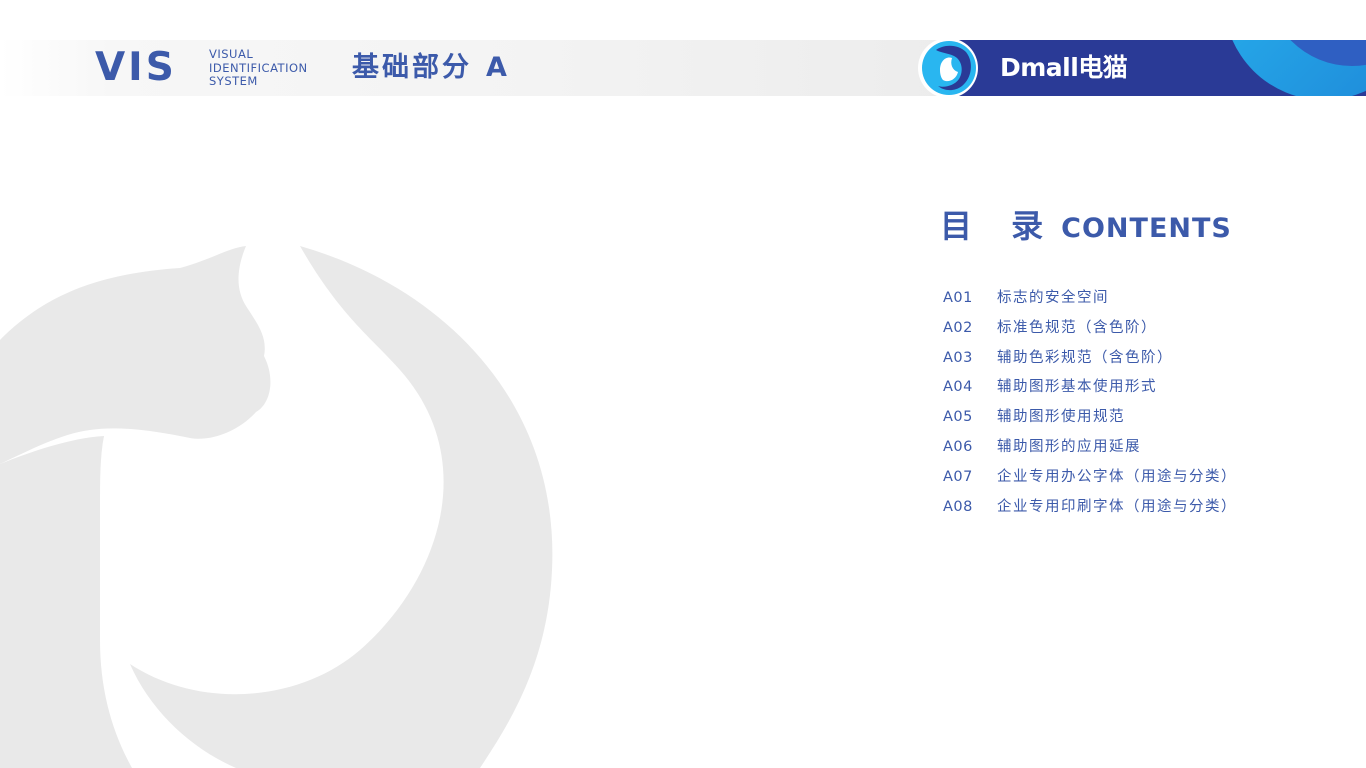 This screenshot has height=768, width=1366. I want to click on vis-subtitle: VISUAL IDENTIFICATION SYSTEM, so click(269, 68).